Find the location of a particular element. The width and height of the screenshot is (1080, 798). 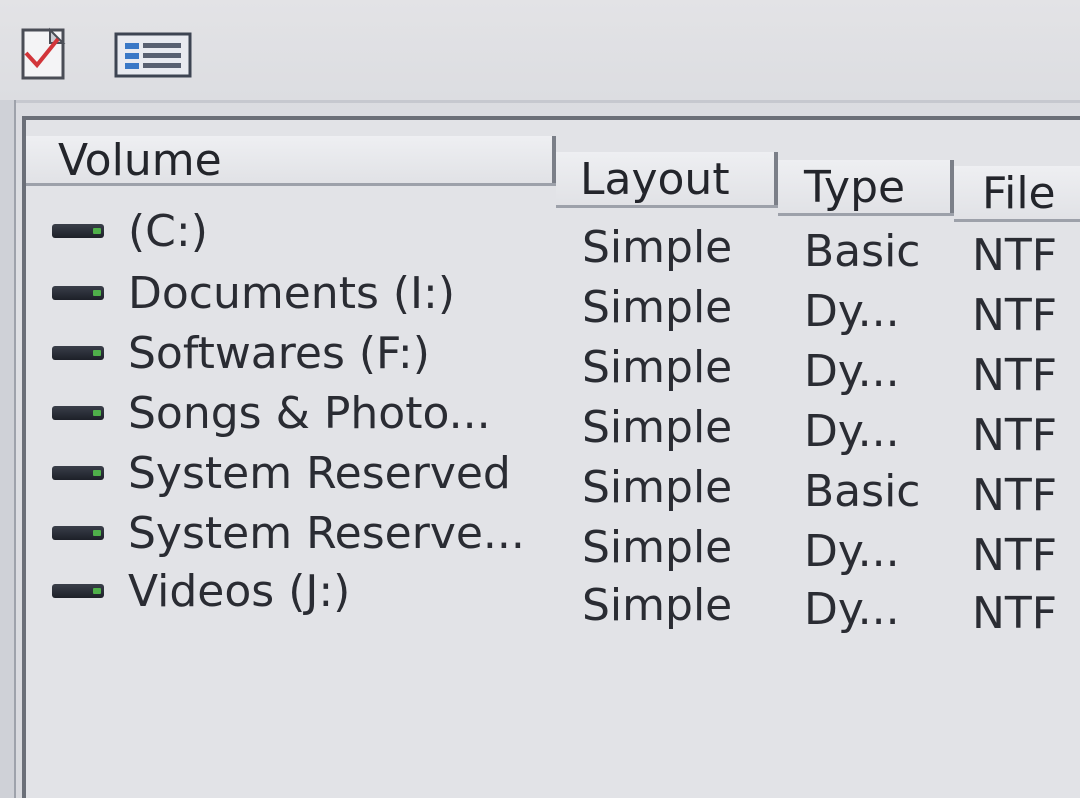

toolbar is located at coordinates (540, 51).